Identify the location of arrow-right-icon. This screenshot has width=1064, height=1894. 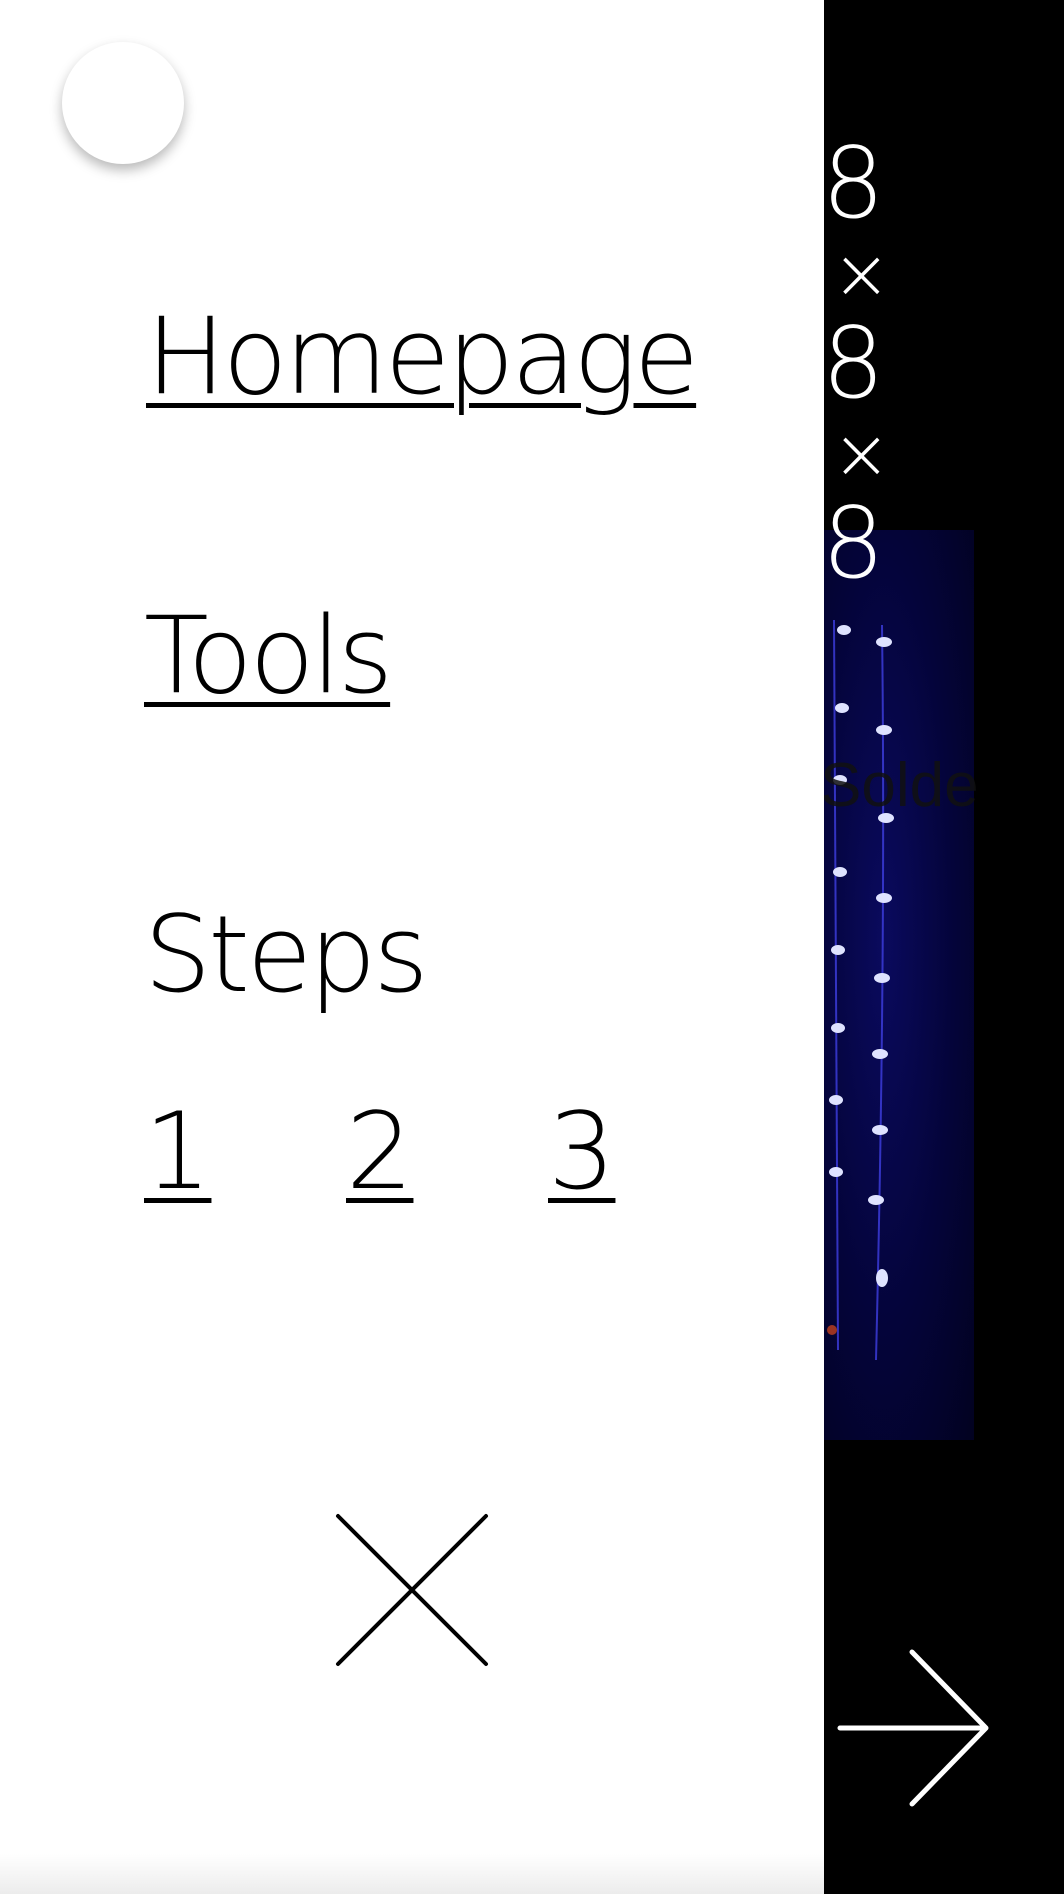
(914, 1728).